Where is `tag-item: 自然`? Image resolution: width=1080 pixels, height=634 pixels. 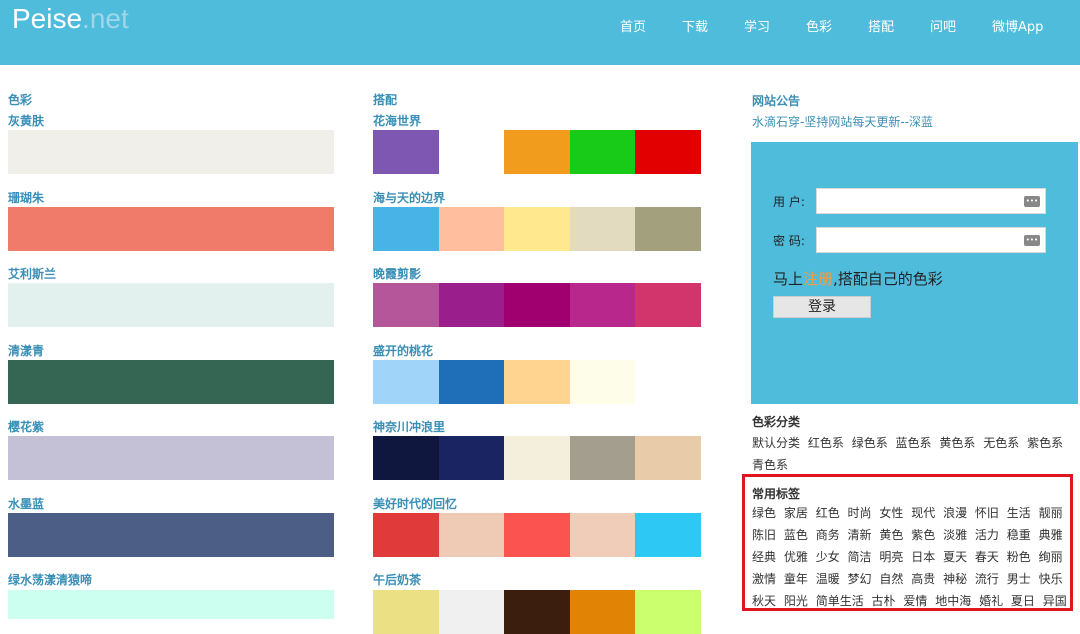 tag-item: 自然 is located at coordinates (891, 579).